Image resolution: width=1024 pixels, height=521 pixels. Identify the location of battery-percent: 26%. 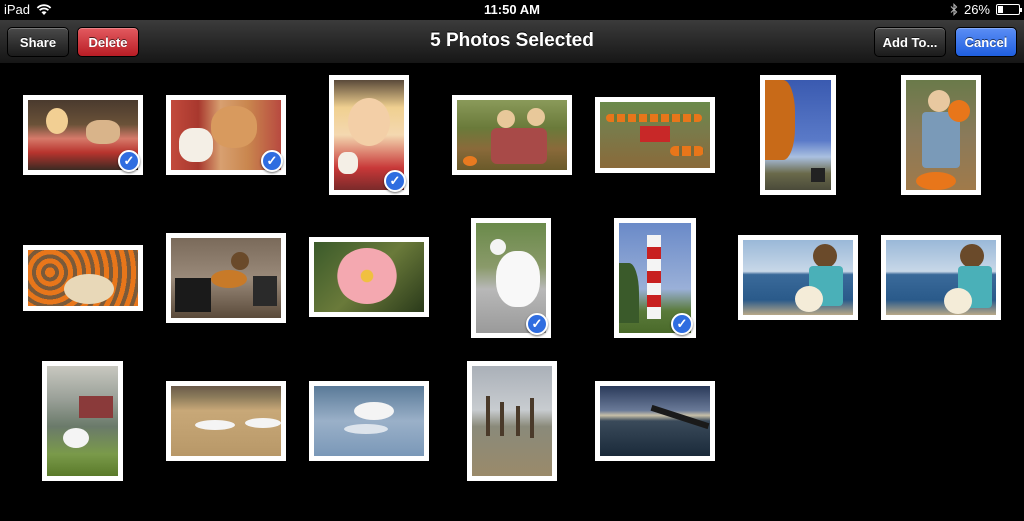
(976, 9).